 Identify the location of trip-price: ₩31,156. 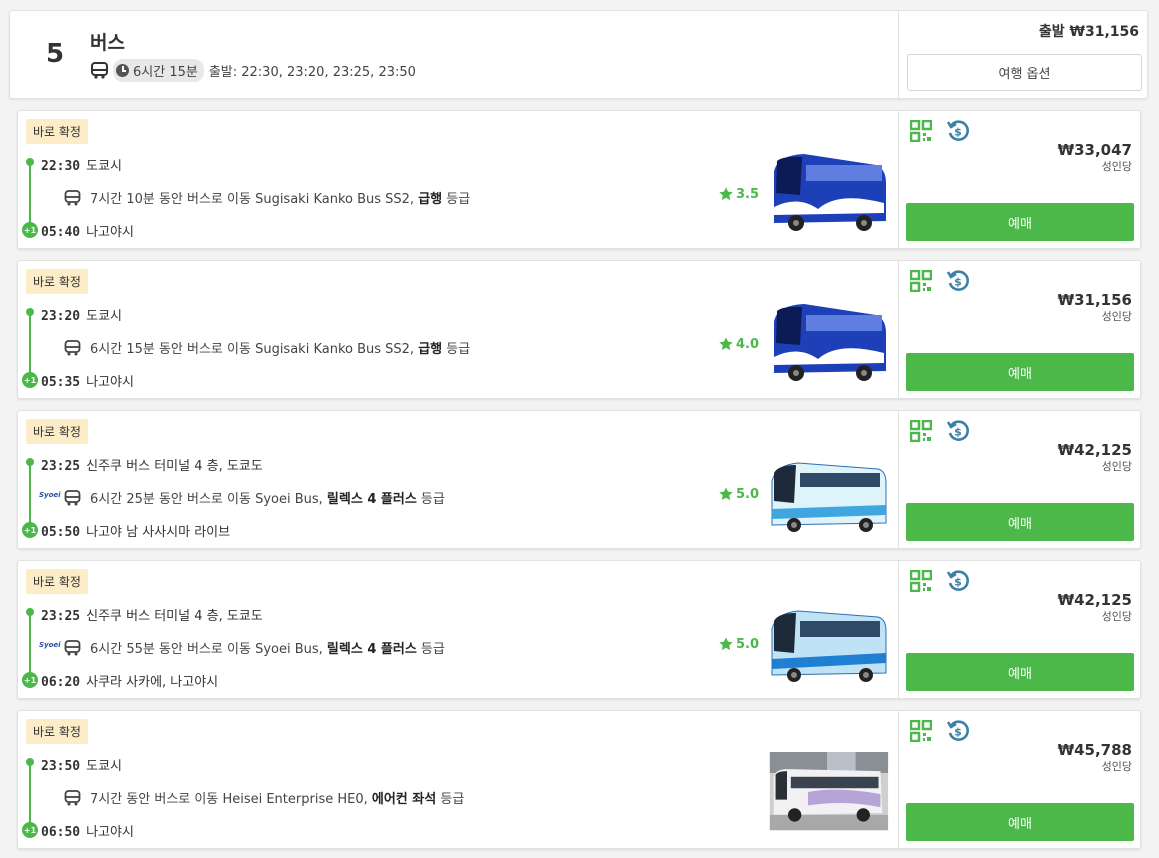
(1094, 300).